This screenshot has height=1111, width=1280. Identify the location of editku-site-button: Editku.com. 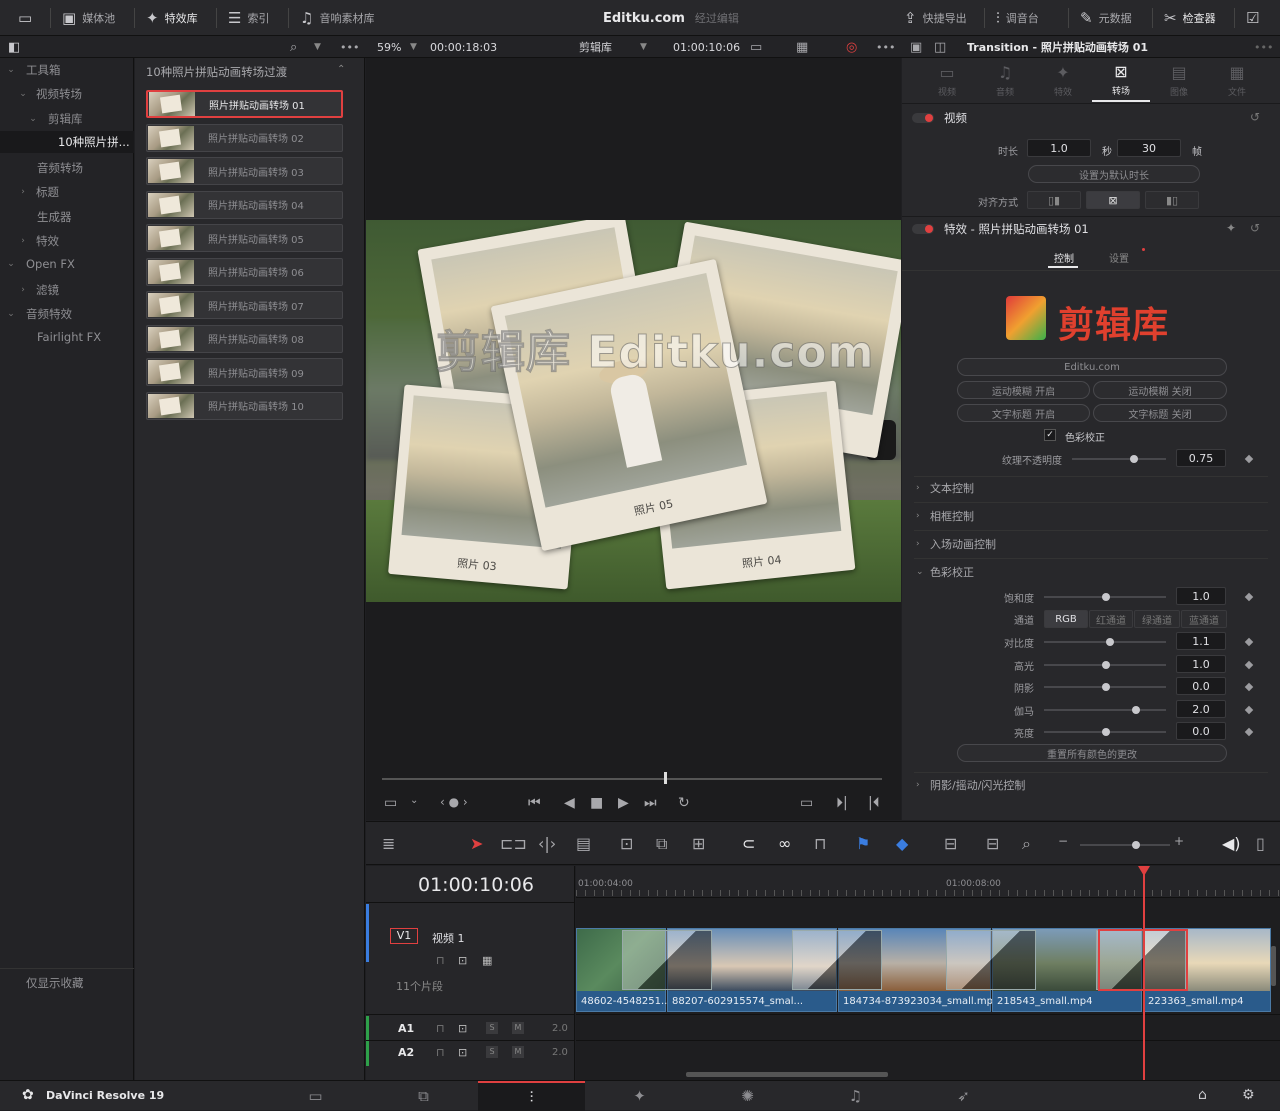
(1092, 367).